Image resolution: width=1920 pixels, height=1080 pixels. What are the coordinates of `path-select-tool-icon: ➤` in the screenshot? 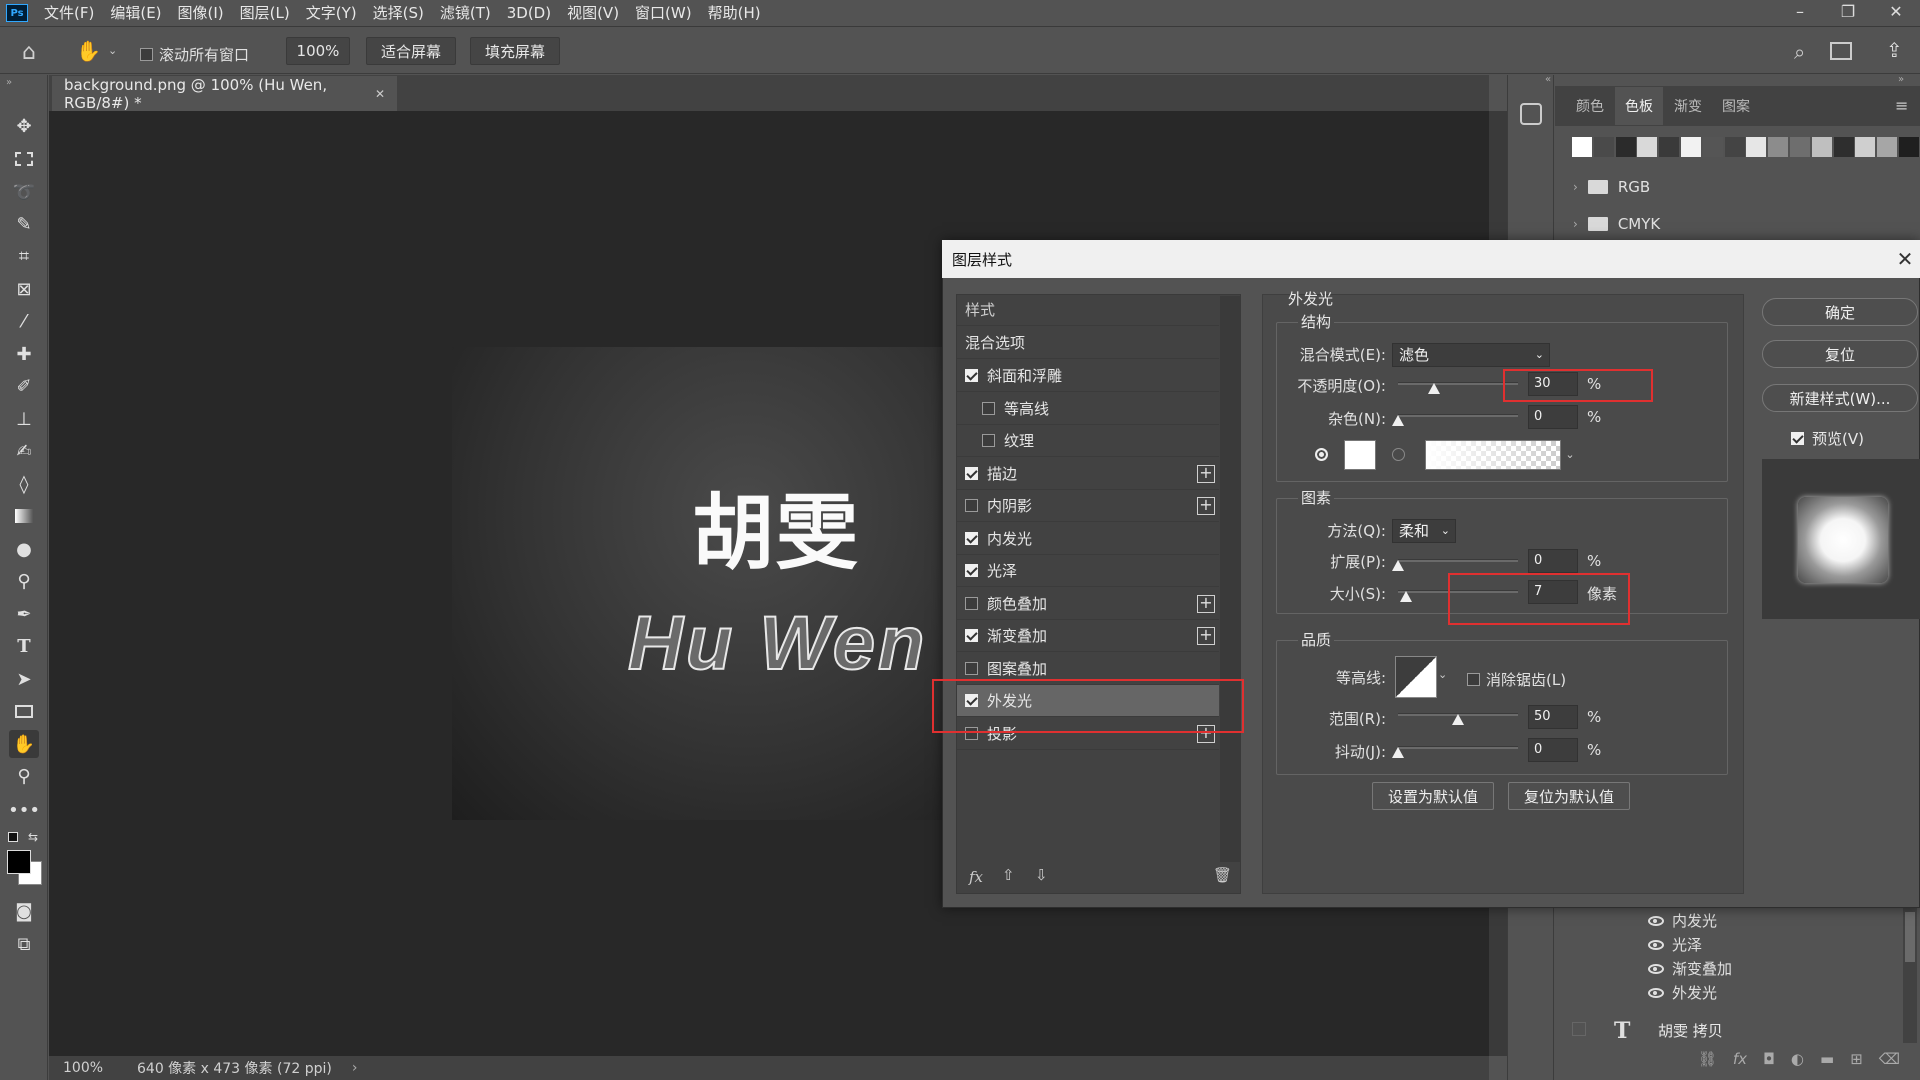 It's located at (24, 679).